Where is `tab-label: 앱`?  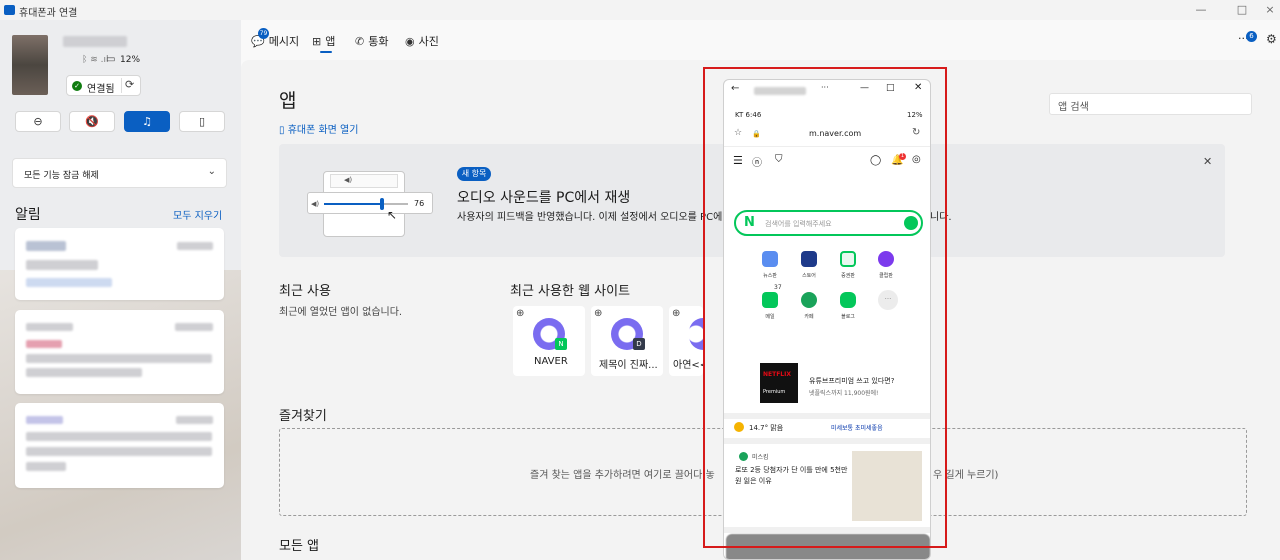
tab-label: 앱 is located at coordinates (330, 41).